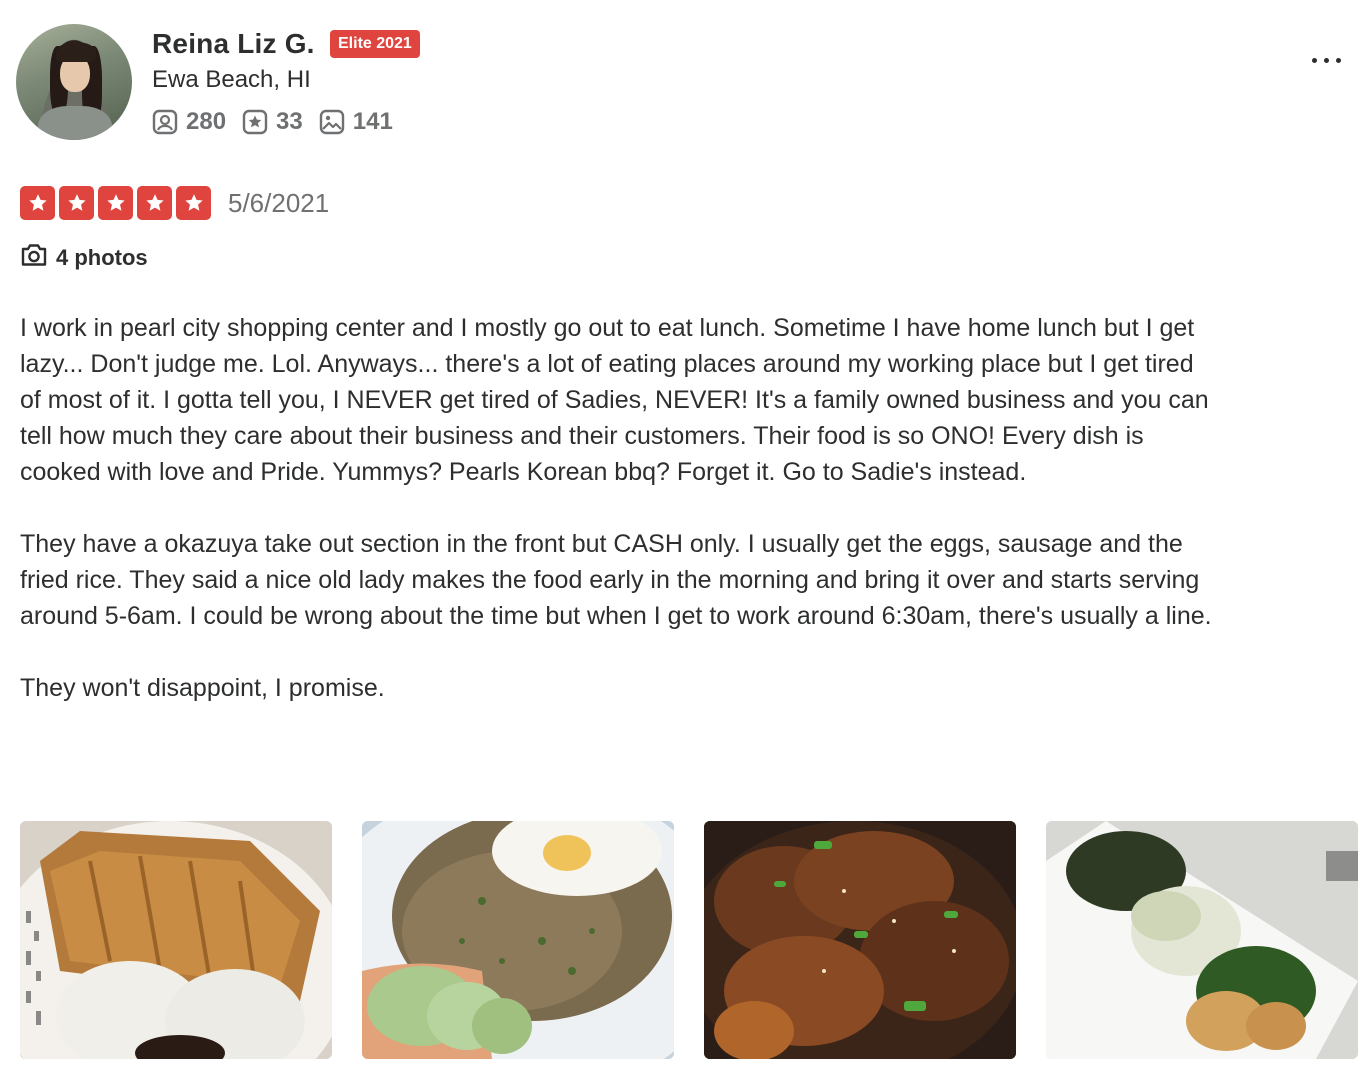  What do you see at coordinates (102, 257) in the screenshot?
I see `photos-count-label: 4 photos` at bounding box center [102, 257].